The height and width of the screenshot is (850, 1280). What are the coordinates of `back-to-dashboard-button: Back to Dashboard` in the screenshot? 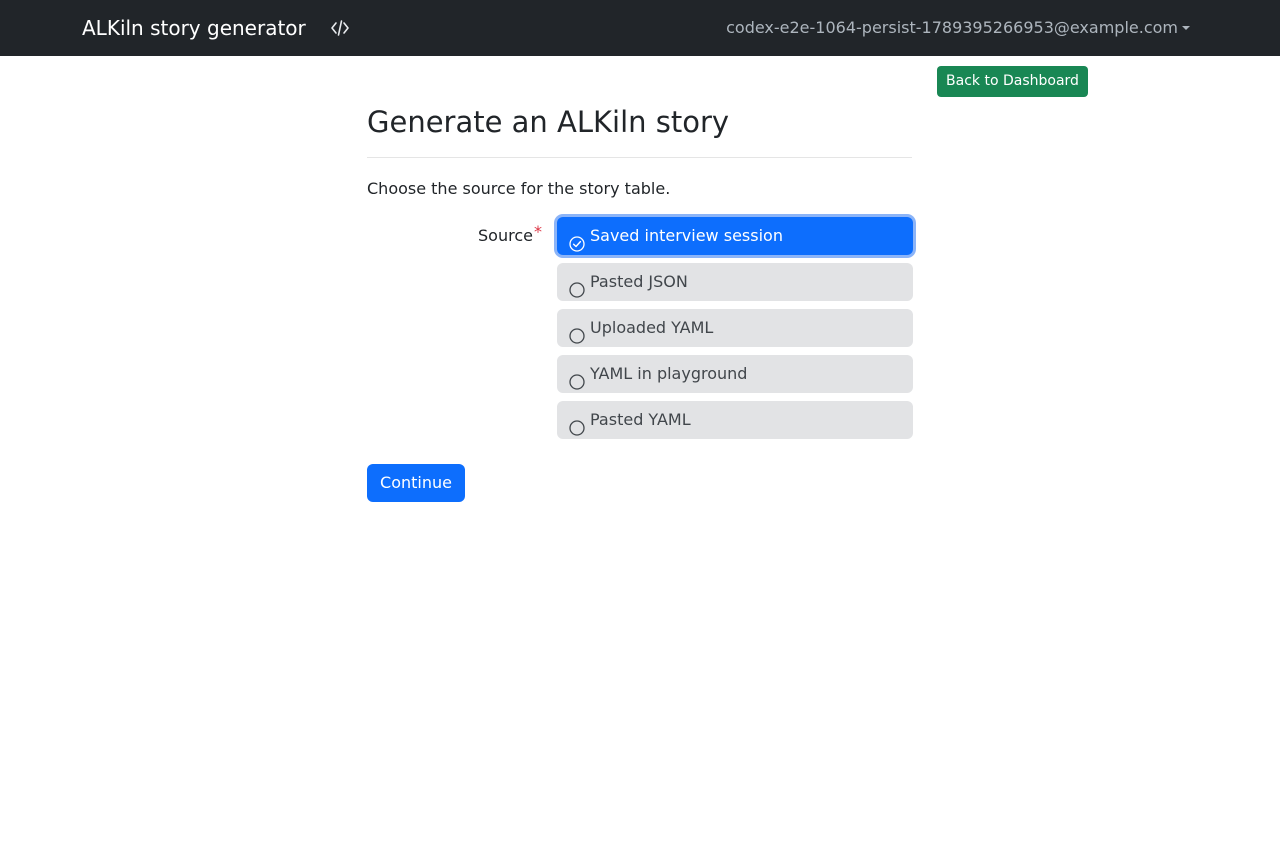 It's located at (1012, 81).